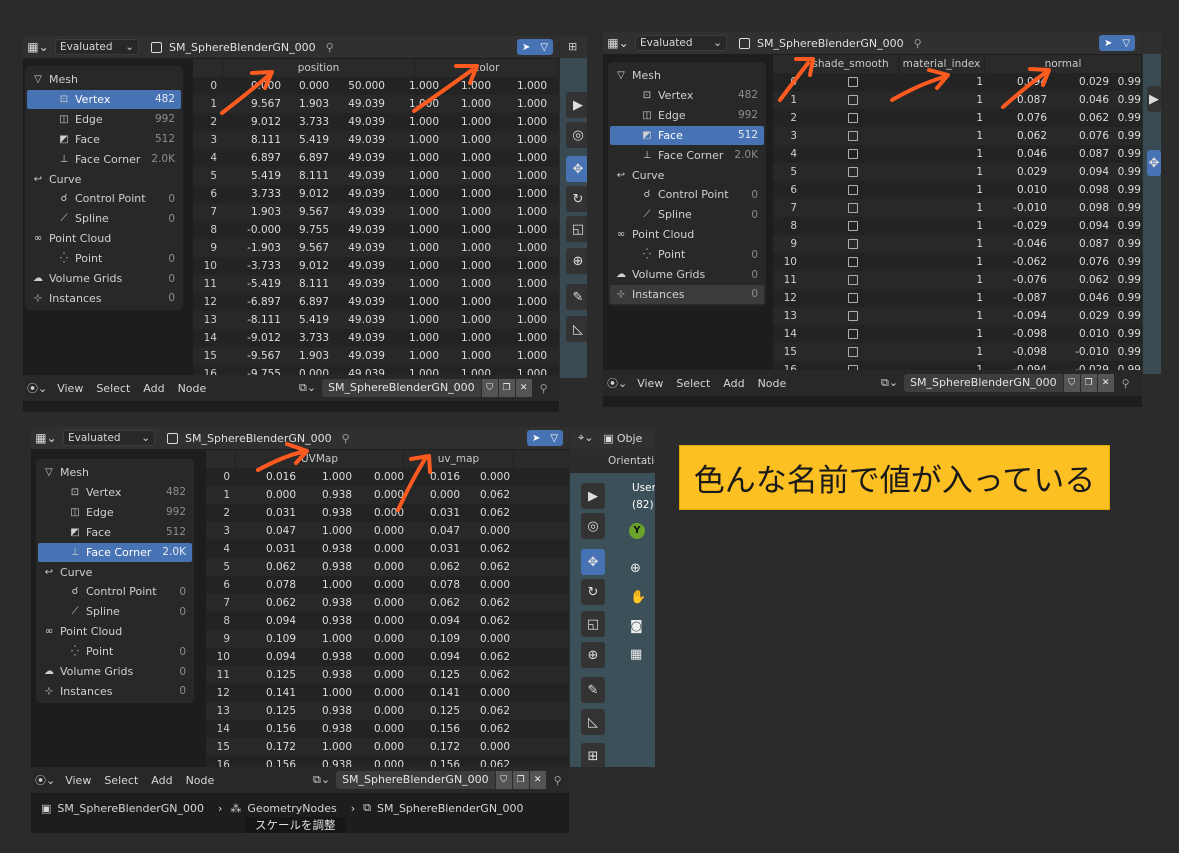 This screenshot has width=1179, height=853. I want to click on zoom-icon: ⊕, so click(635, 568).